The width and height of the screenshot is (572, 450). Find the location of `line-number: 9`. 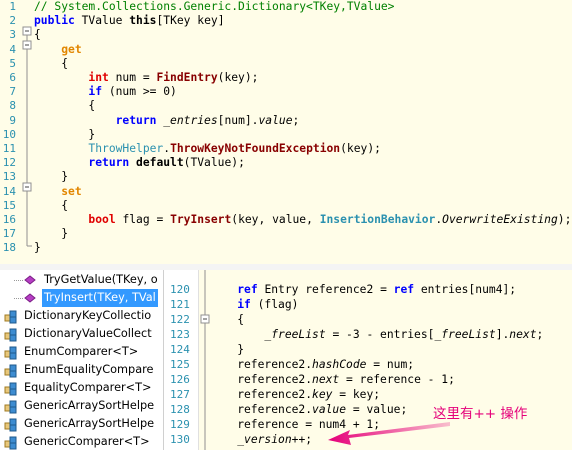

line-number: 9 is located at coordinates (12, 120).